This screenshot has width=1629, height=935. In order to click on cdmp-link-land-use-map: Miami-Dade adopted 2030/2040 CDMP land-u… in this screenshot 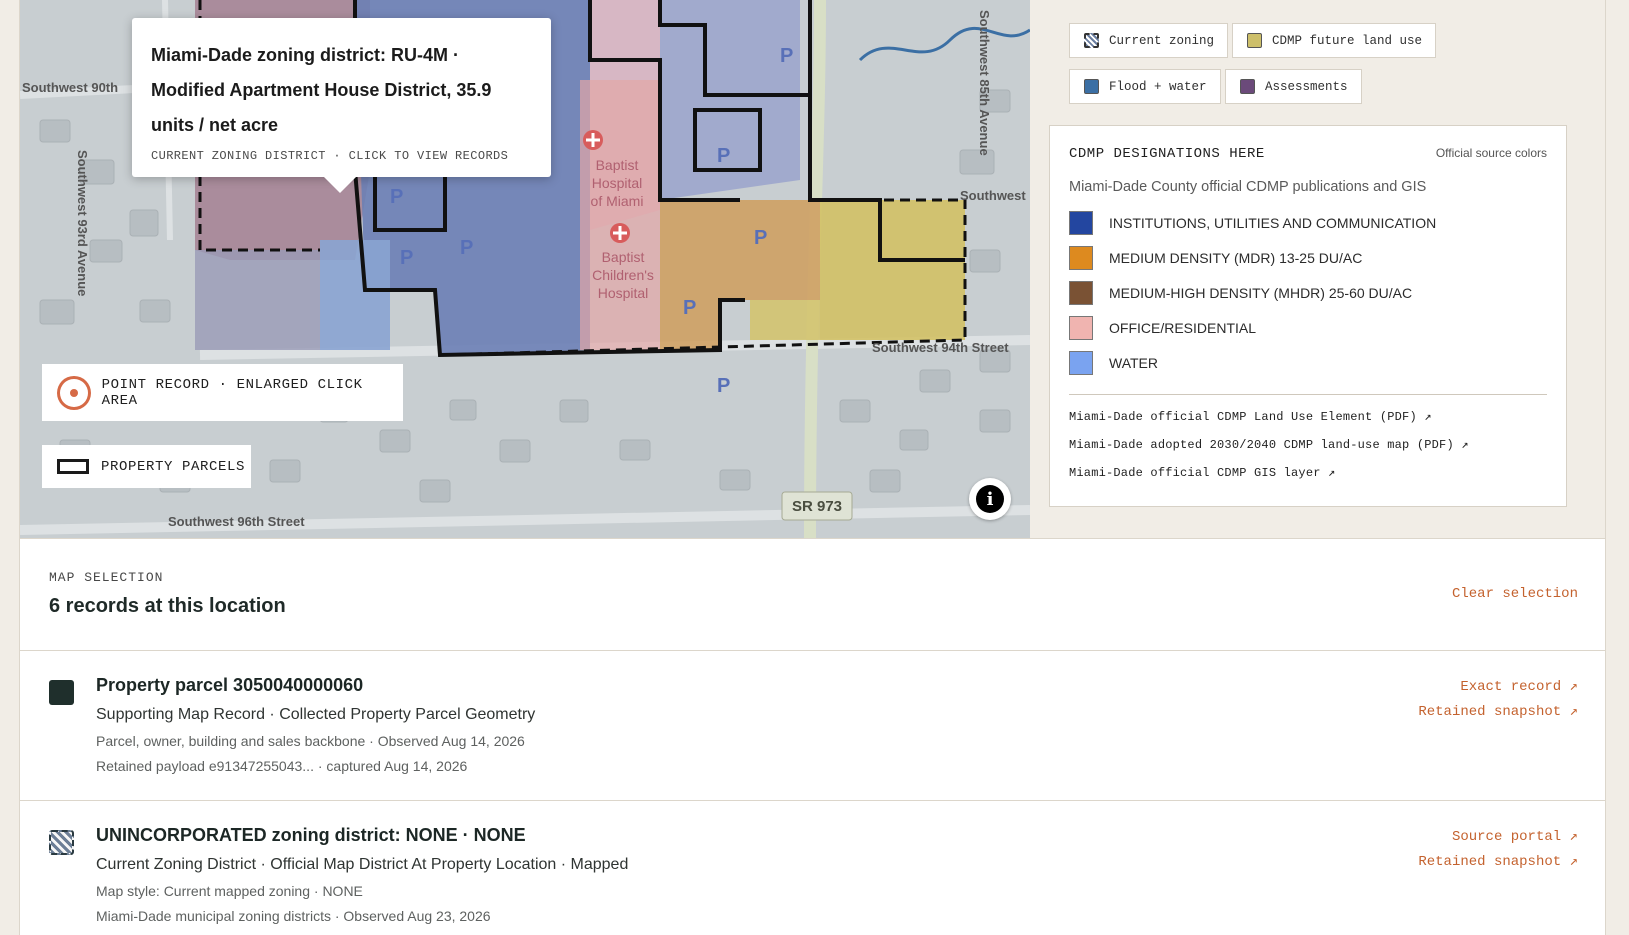, I will do `click(1308, 444)`.